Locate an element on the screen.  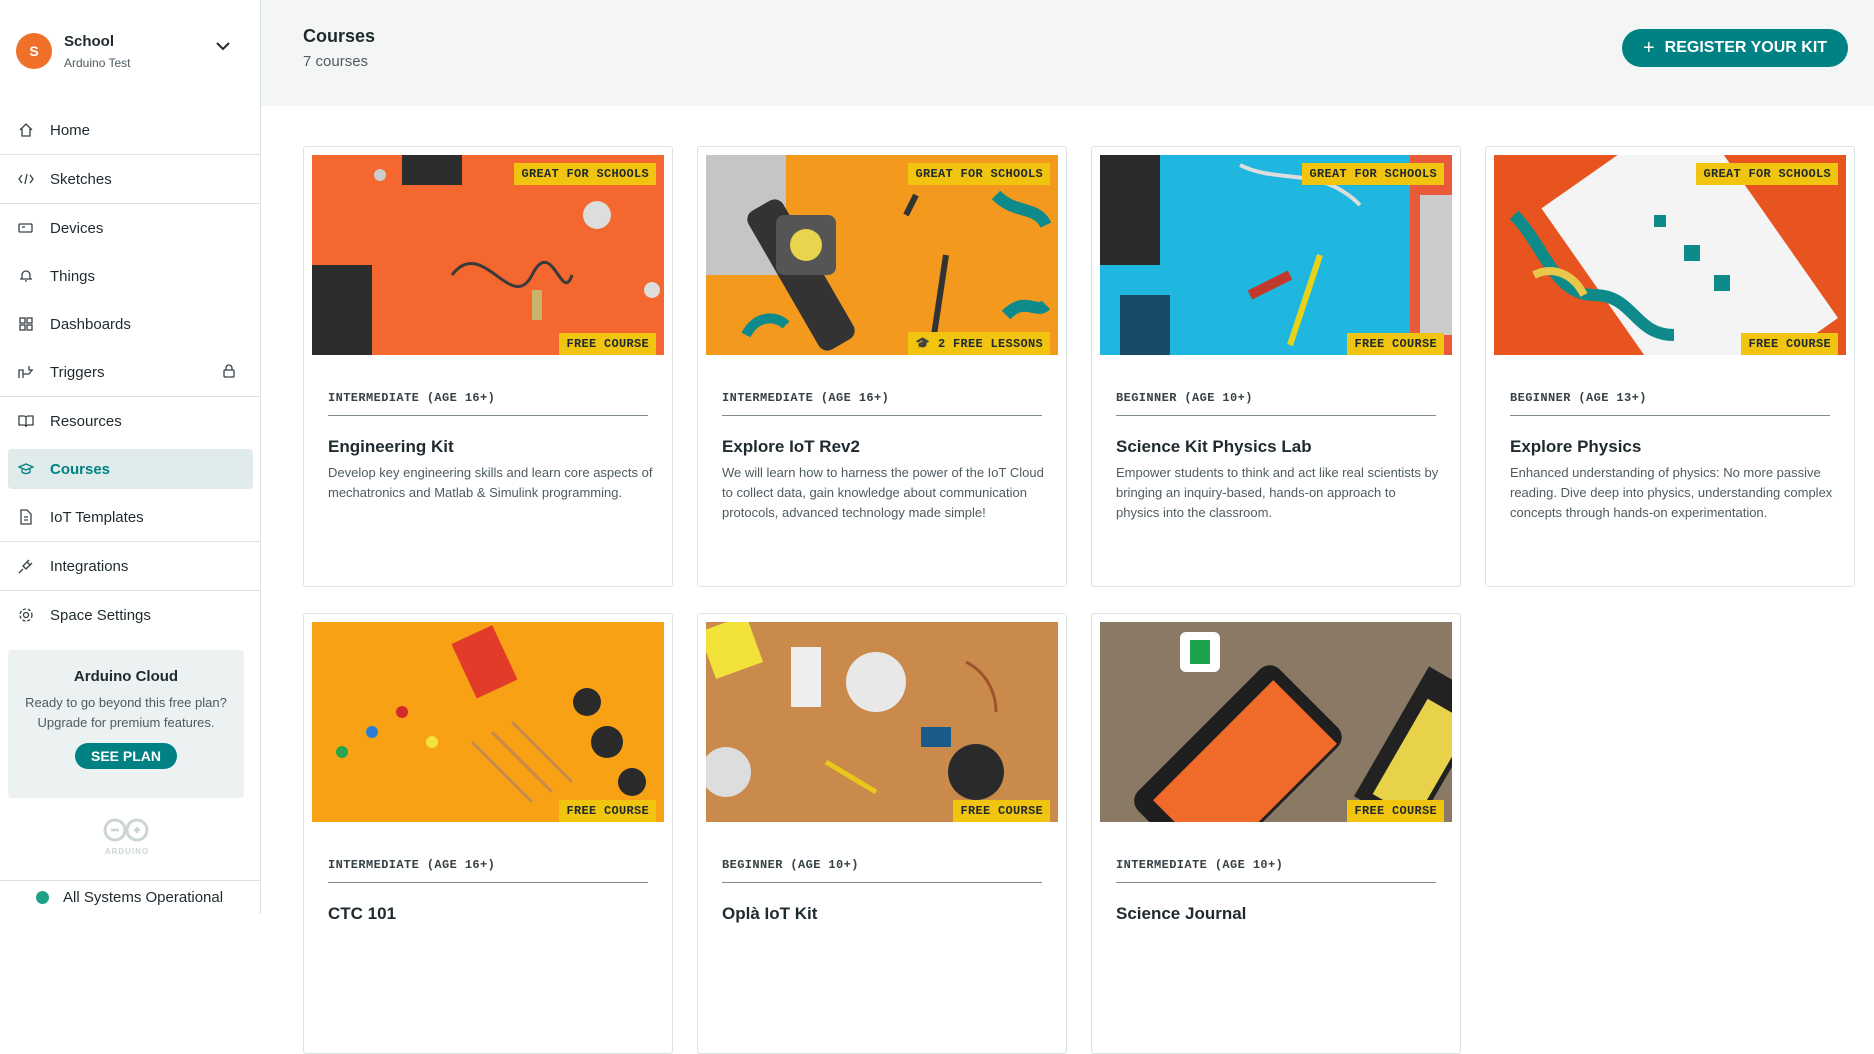
sidebar-item-courses: Courses is located at coordinates (130, 469).